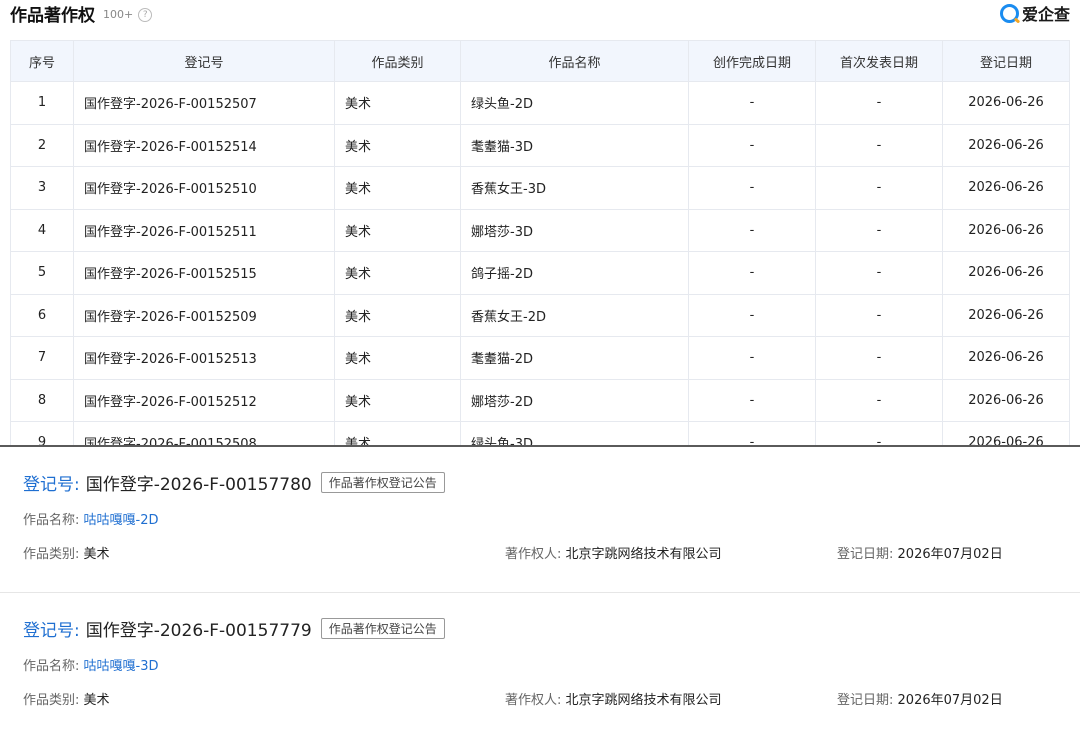 The image size is (1080, 739). I want to click on col-header-work-name: 作品名称, so click(574, 61).